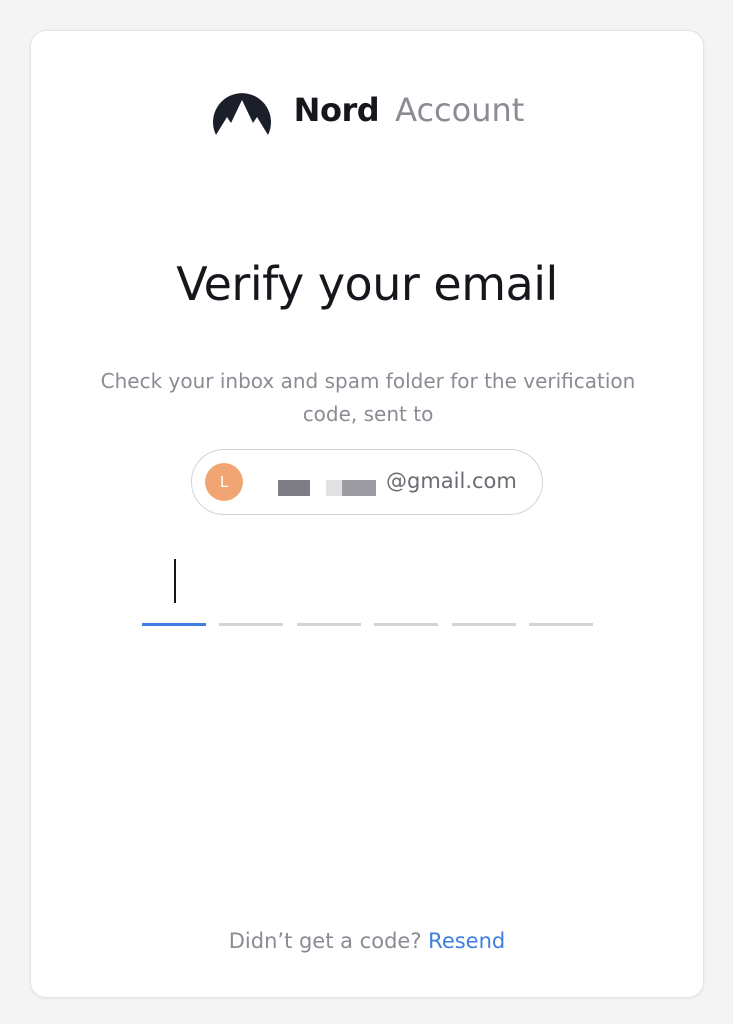 The height and width of the screenshot is (1024, 733). Describe the element at coordinates (451, 481) in the screenshot. I see `email-domain: @gmail.com` at that location.